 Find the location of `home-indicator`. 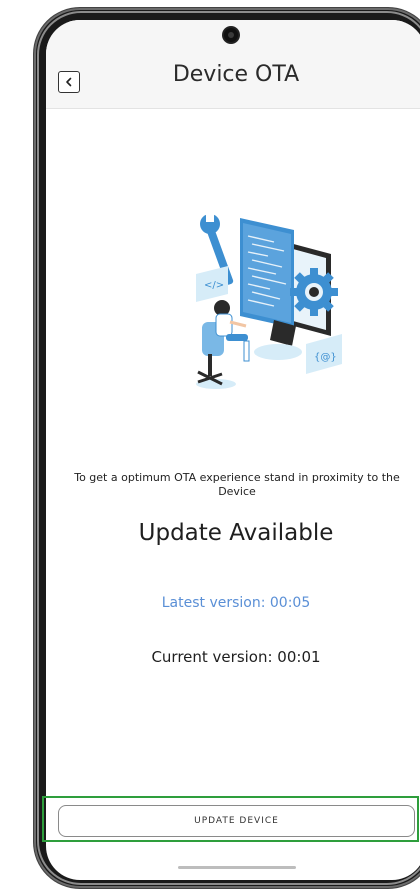

home-indicator is located at coordinates (237, 867).